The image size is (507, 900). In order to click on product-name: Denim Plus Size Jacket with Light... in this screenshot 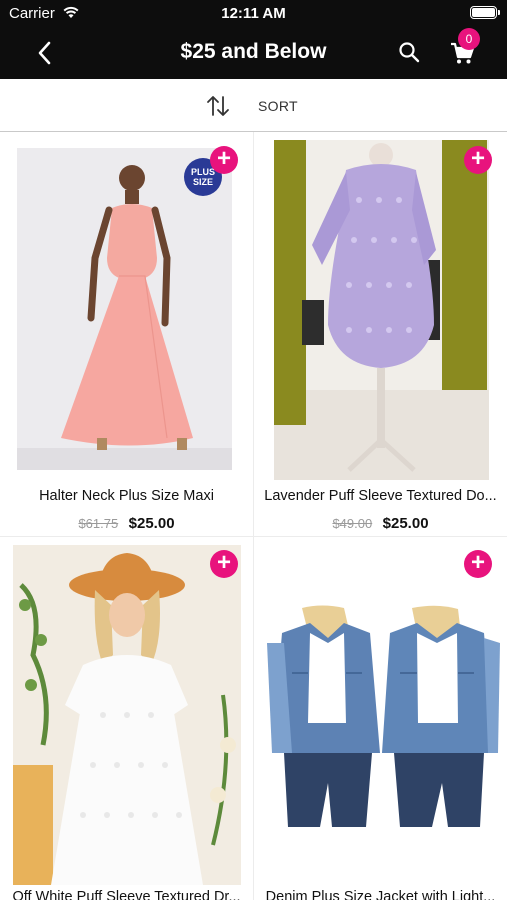, I will do `click(380, 894)`.